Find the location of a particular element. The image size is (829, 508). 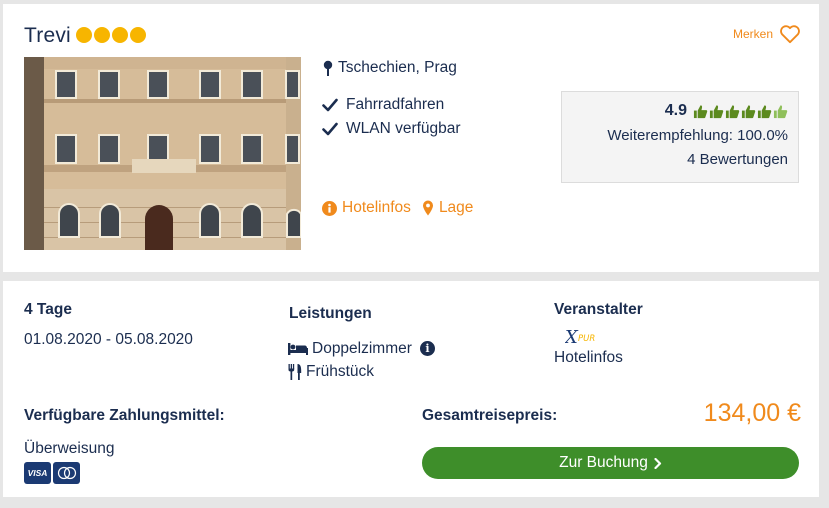

mastercard-icon is located at coordinates (66, 473).